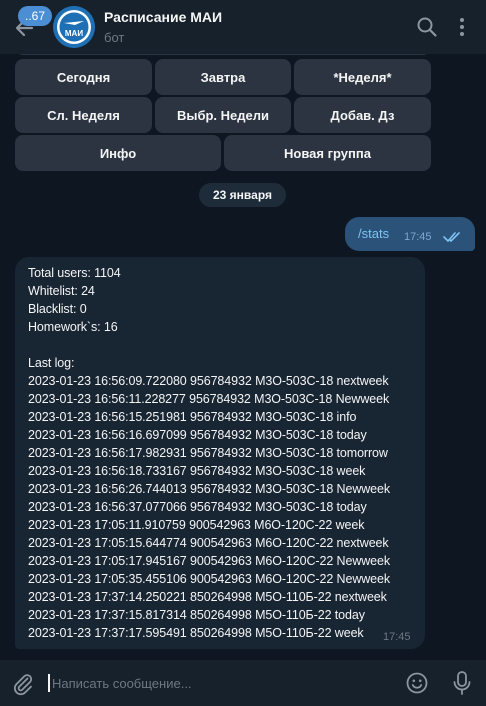  I want to click on avatar: МАИ, so click(74, 27).